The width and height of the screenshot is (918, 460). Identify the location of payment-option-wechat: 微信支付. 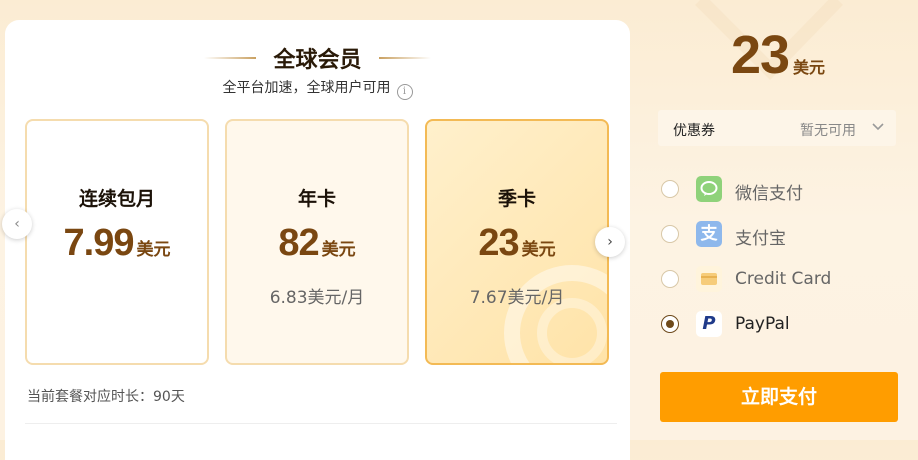
(777, 189).